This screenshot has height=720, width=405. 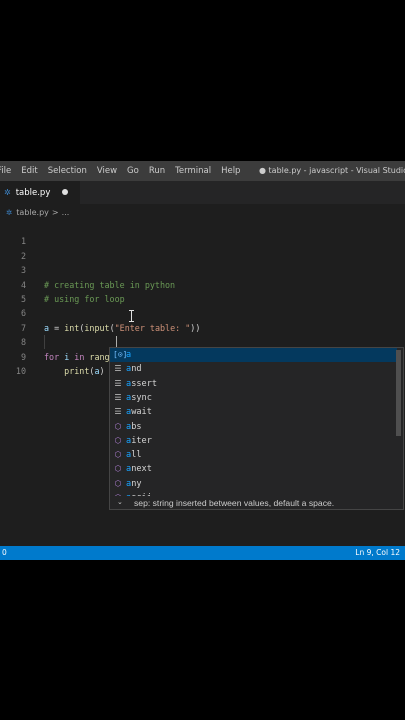 What do you see at coordinates (253, 384) in the screenshot?
I see `suggest-item: ☰ assert` at bounding box center [253, 384].